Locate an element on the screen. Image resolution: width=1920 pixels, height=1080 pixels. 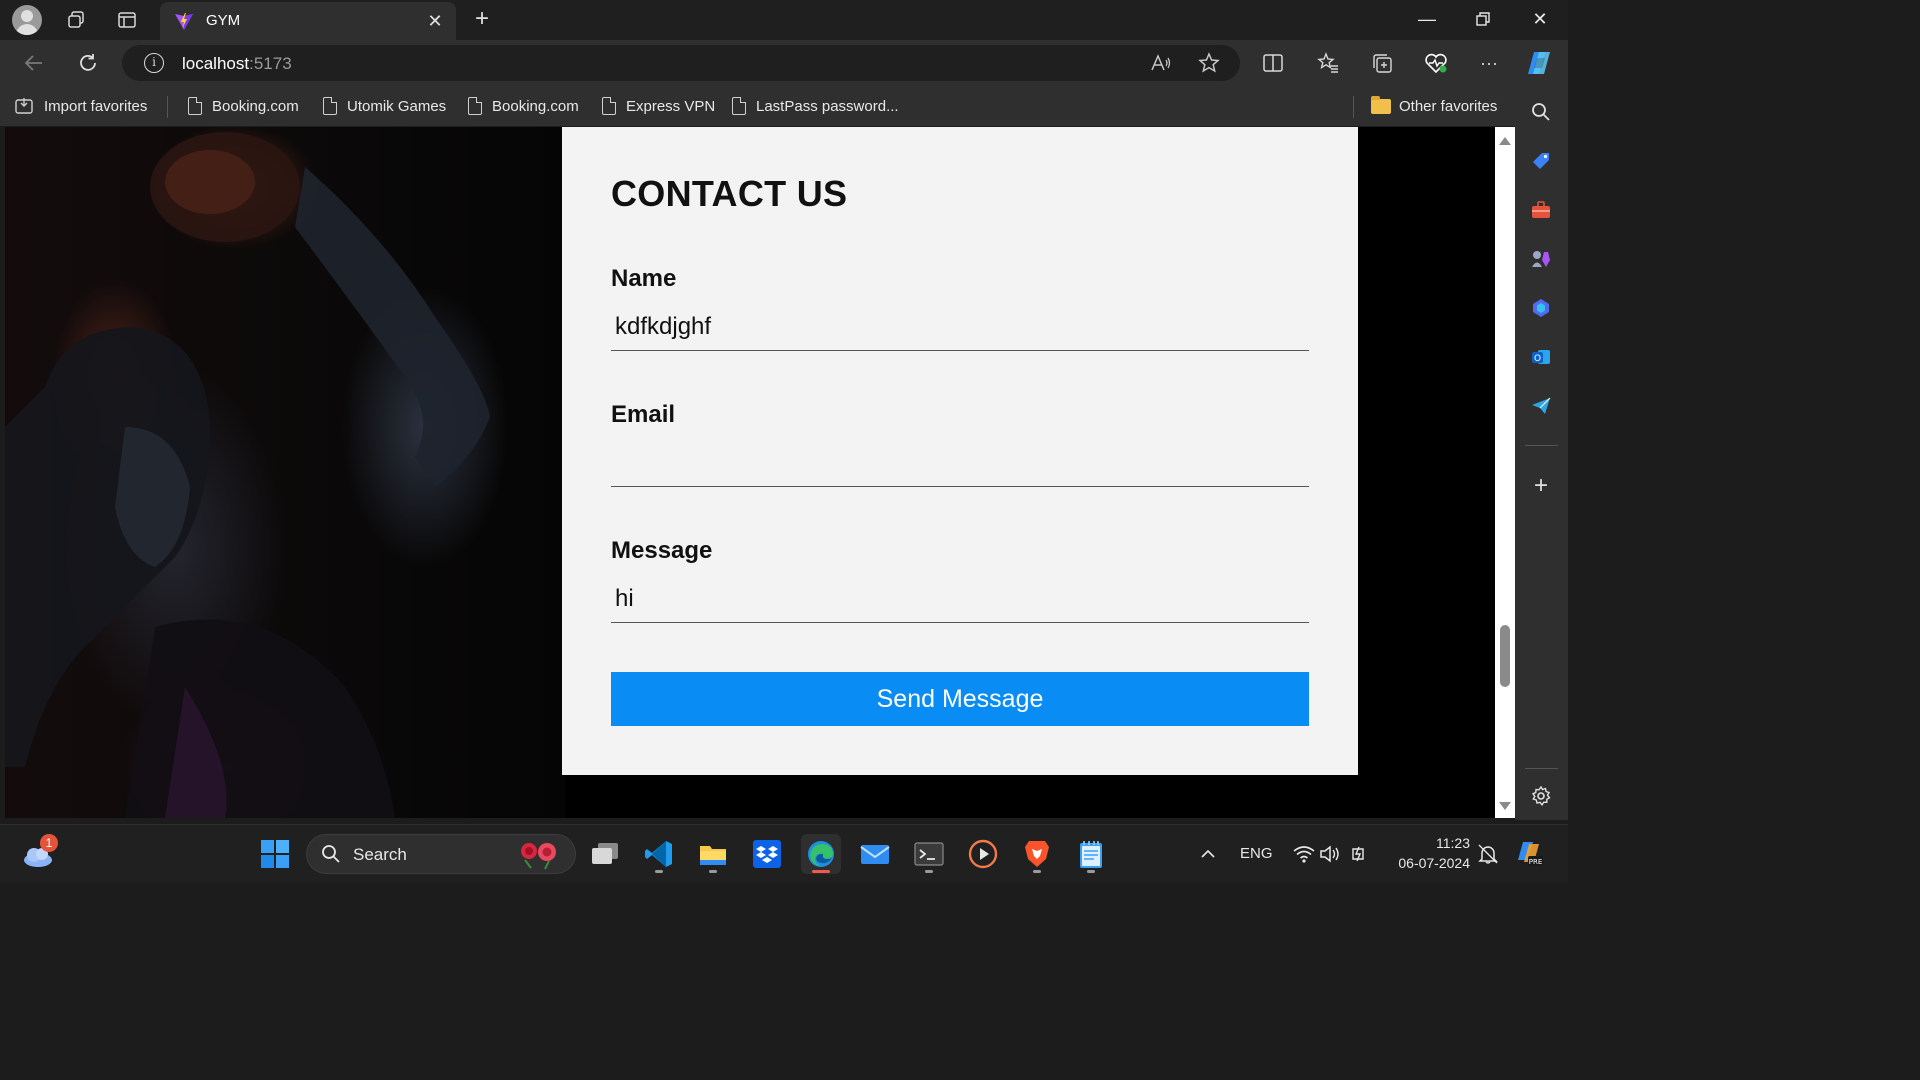
favorite-star-icon is located at coordinates (1209, 63).